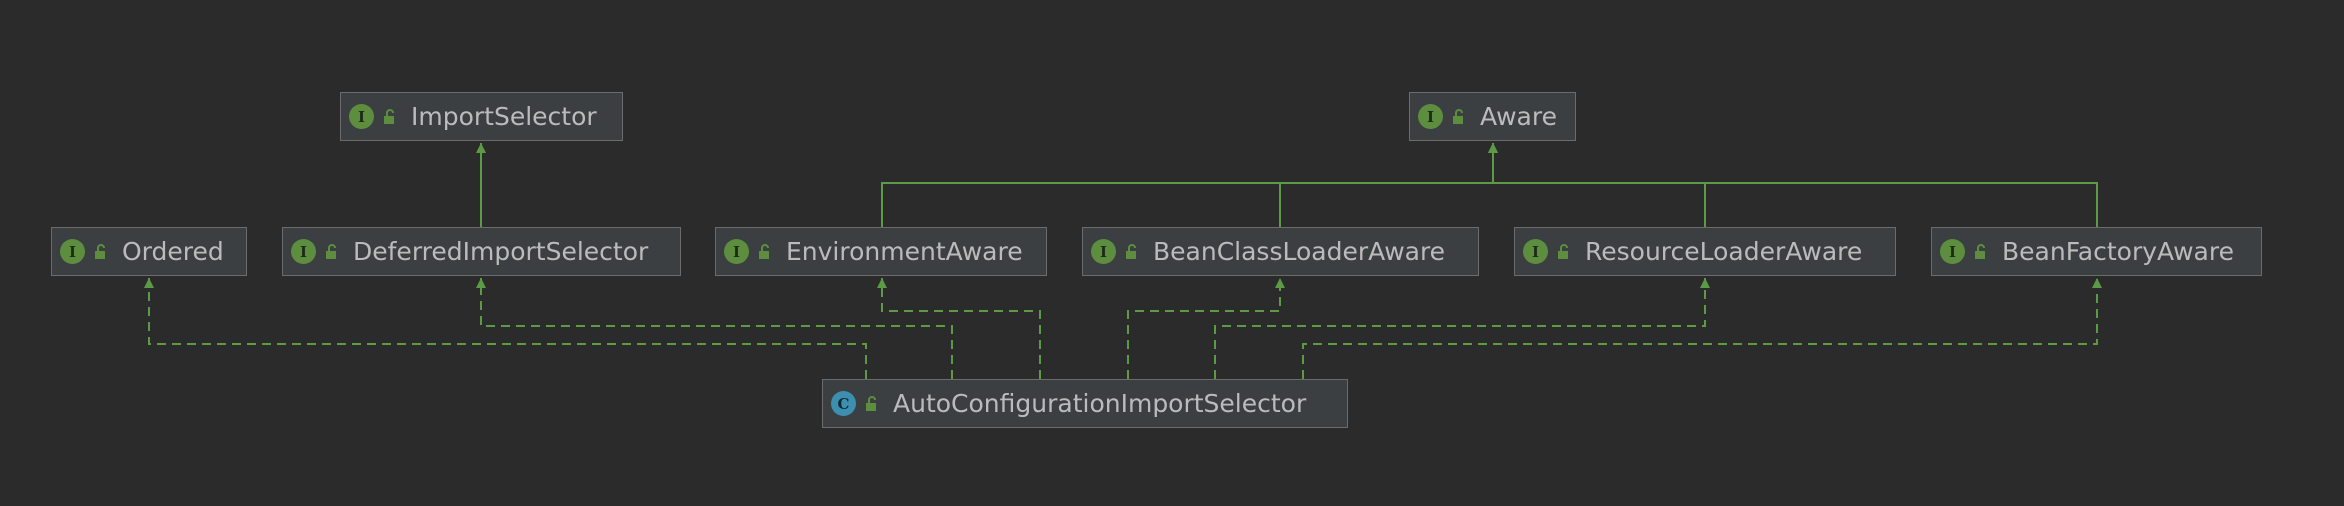 The image size is (2344, 506). I want to click on node-environment-aware: I EnvironmentAware, so click(881, 251).